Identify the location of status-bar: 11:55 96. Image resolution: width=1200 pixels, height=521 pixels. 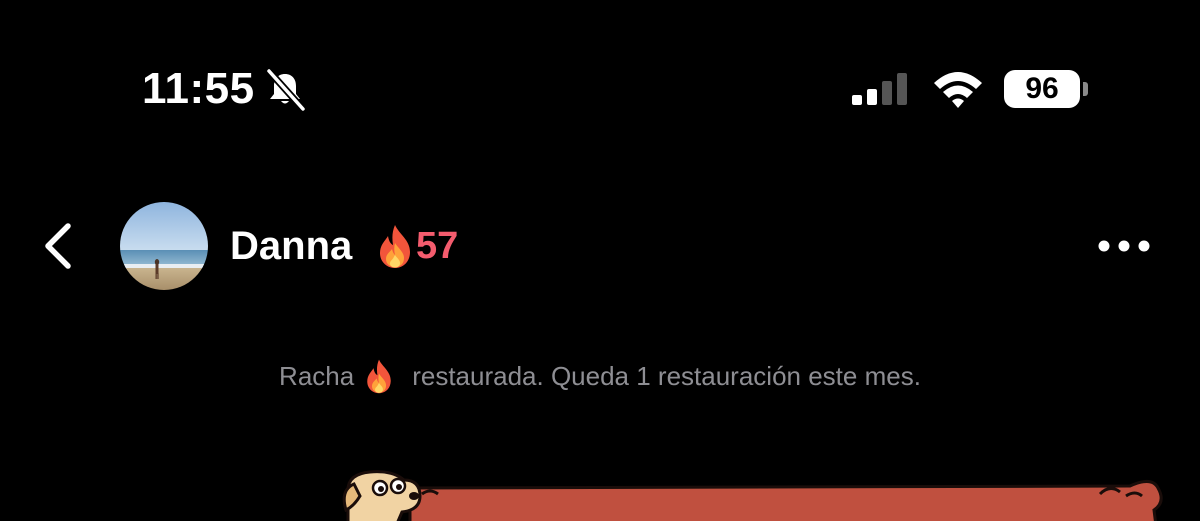
(600, 90).